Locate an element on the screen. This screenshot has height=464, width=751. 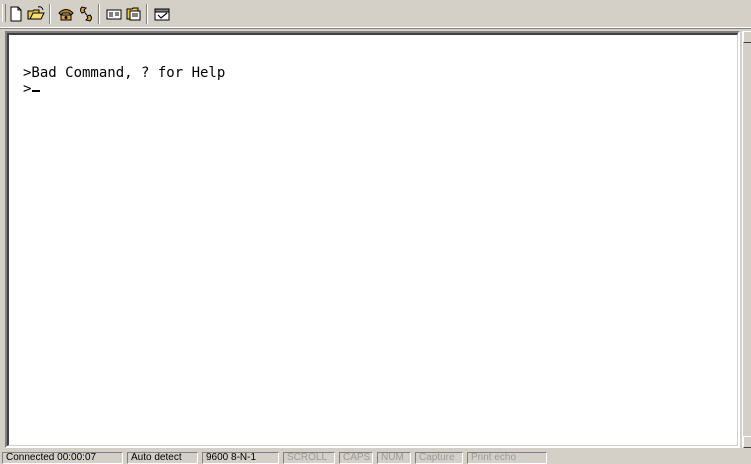
status-capture: Capture is located at coordinates (439, 458).